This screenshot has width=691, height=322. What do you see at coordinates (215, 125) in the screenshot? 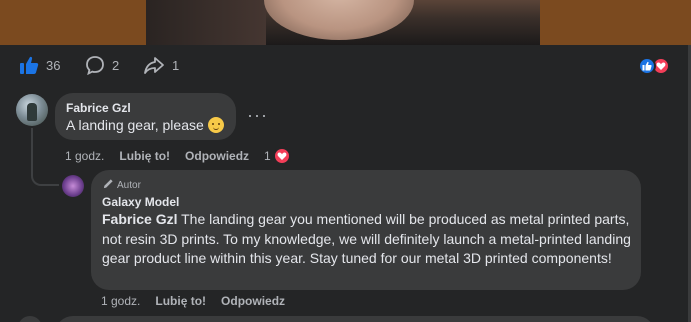
I see `smiling-face-icon` at bounding box center [215, 125].